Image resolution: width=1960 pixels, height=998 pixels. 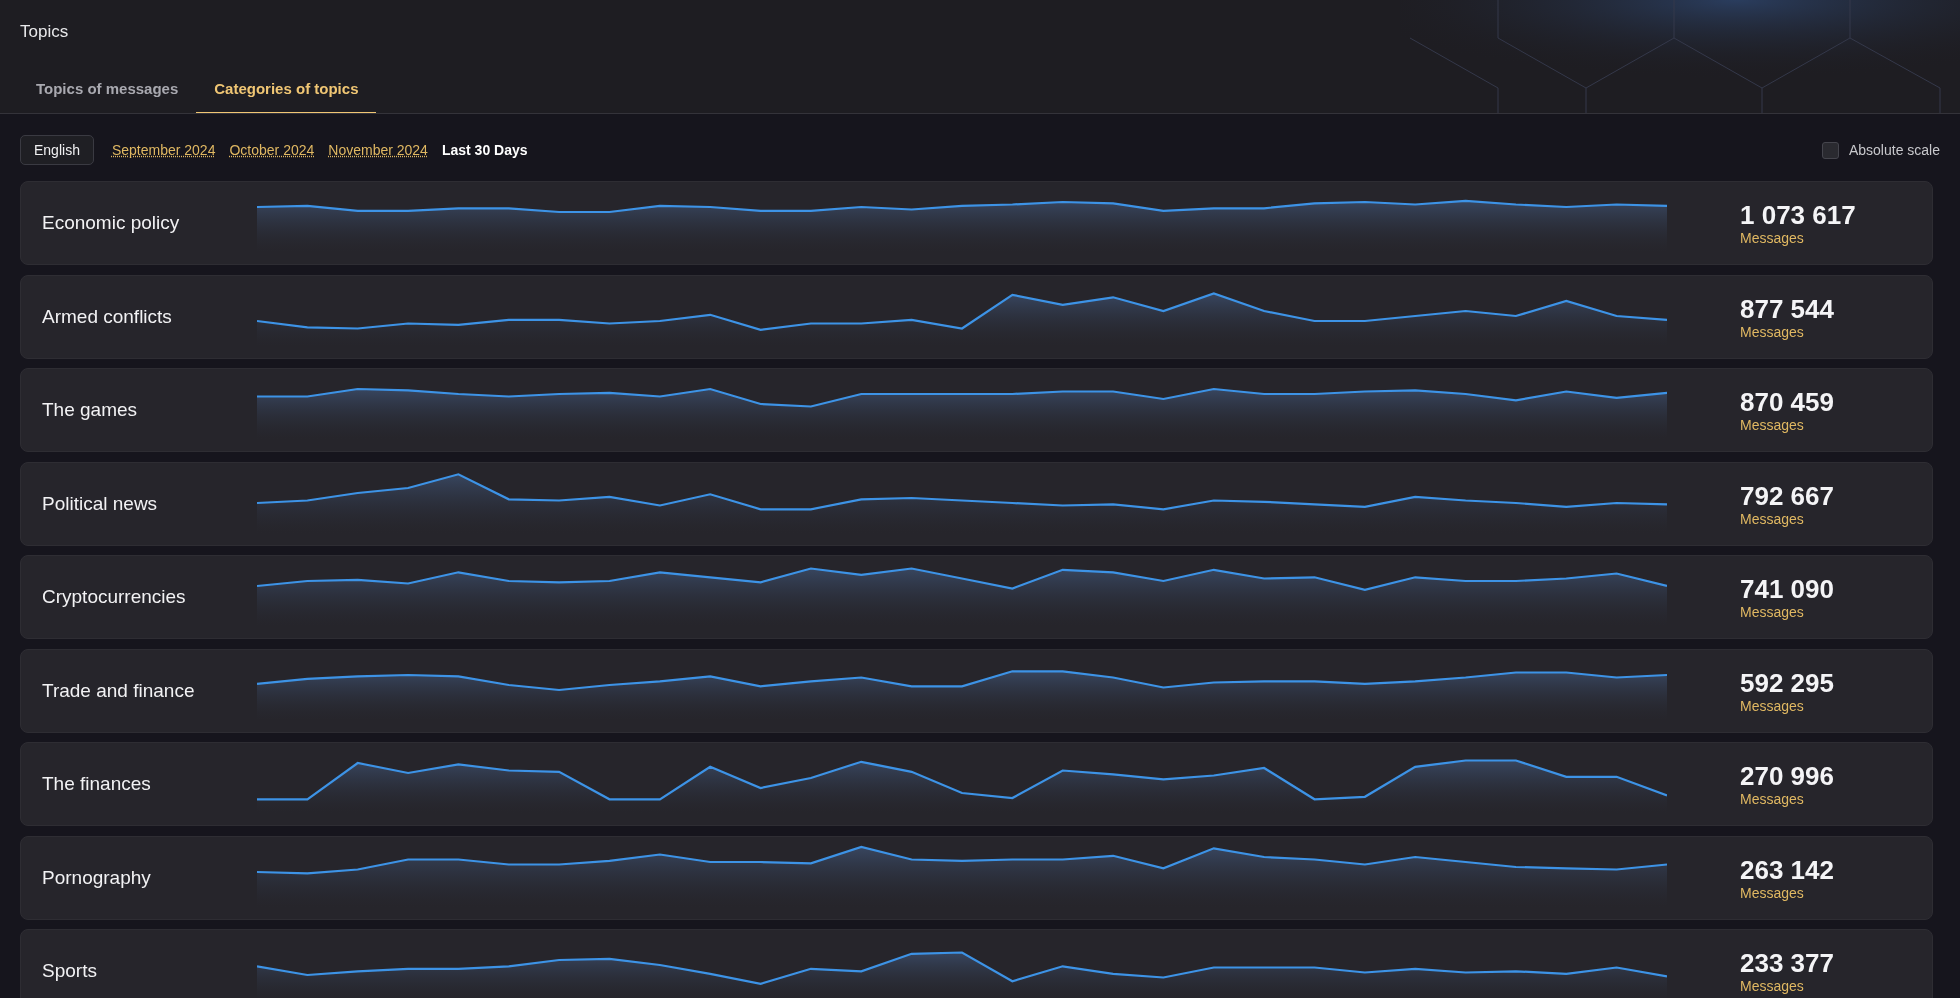 I want to click on message-count: 270 996, so click(x=1787, y=776).